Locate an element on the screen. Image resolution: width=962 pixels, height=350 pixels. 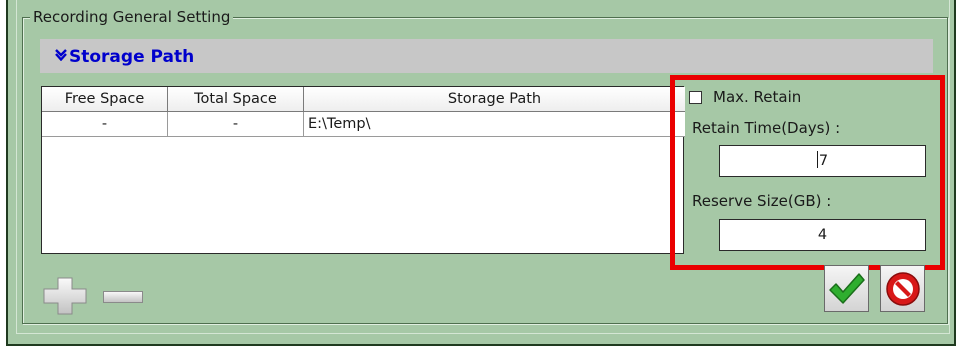
text-caret is located at coordinates (817, 159).